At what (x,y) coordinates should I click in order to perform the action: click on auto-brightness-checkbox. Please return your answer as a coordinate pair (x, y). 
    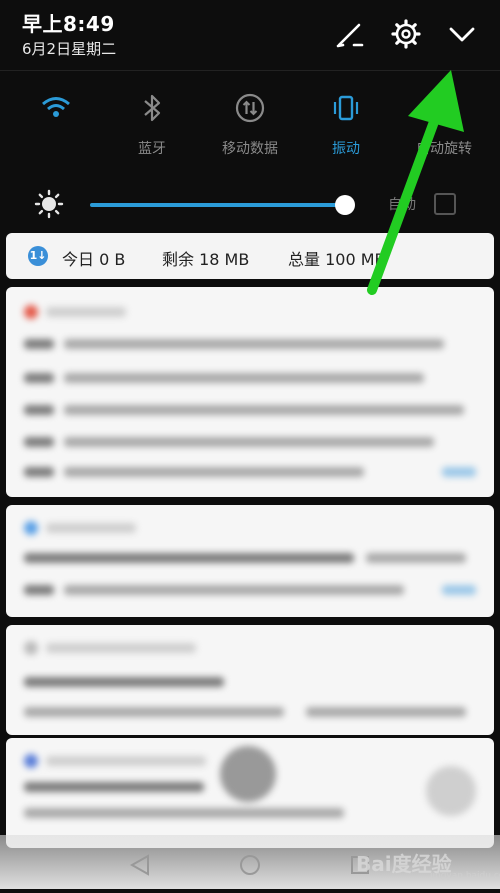
    Looking at the image, I should click on (445, 204).